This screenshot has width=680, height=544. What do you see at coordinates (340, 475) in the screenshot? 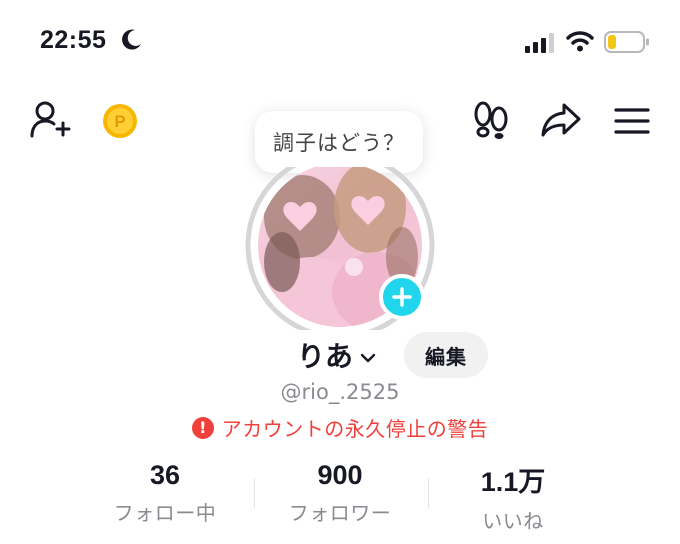
I see `stat-value: 900` at bounding box center [340, 475].